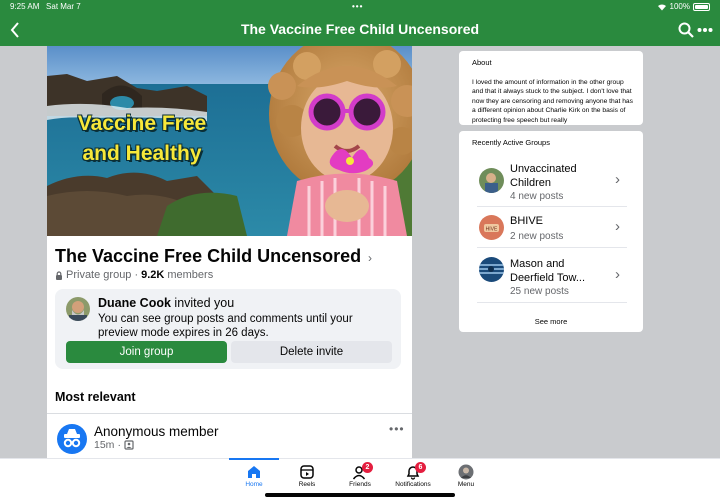 The width and height of the screenshot is (720, 503). What do you see at coordinates (543, 176) in the screenshot?
I see `group-name: Unvaccinated Children` at bounding box center [543, 176].